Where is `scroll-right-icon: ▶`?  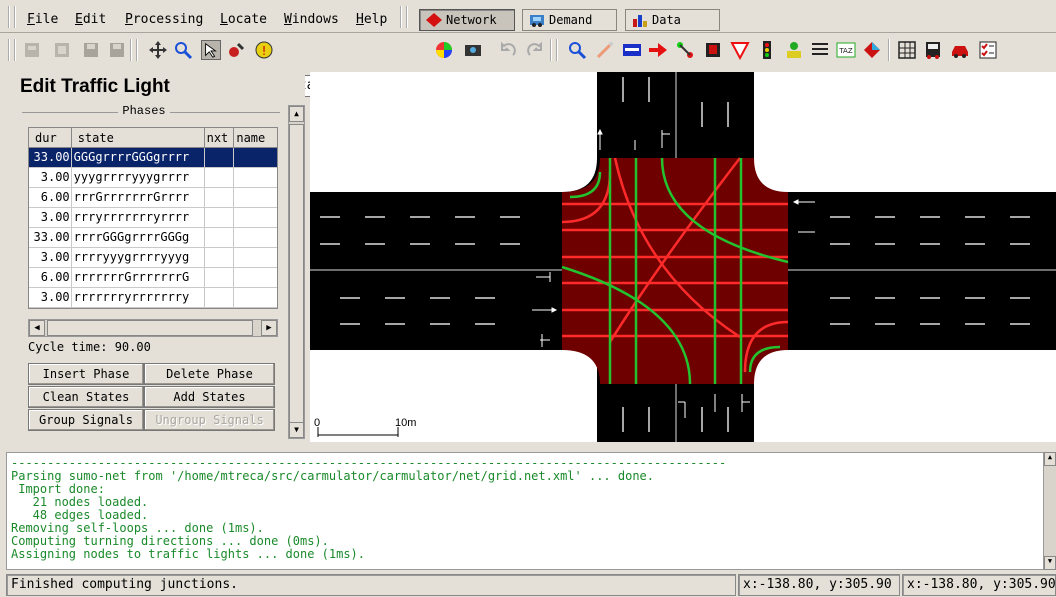
scroll-right-icon: ▶ is located at coordinates (269, 328).